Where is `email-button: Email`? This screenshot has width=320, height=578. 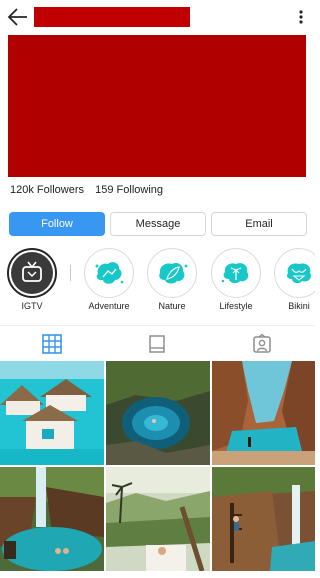
email-button: Email is located at coordinates (259, 224).